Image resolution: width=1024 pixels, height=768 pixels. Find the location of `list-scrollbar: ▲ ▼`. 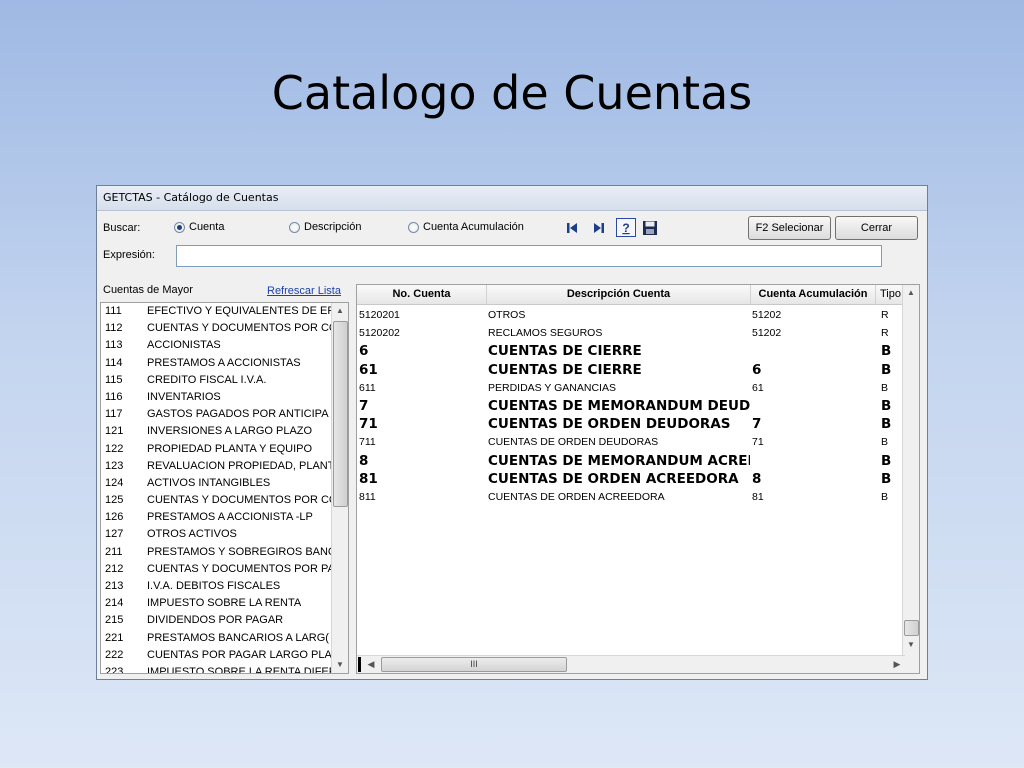

list-scrollbar: ▲ ▼ is located at coordinates (339, 488).